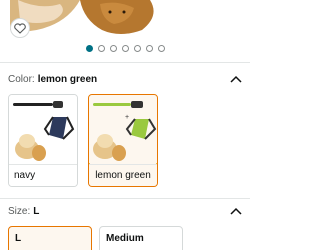  I want to click on product-image, so click(125, 19).